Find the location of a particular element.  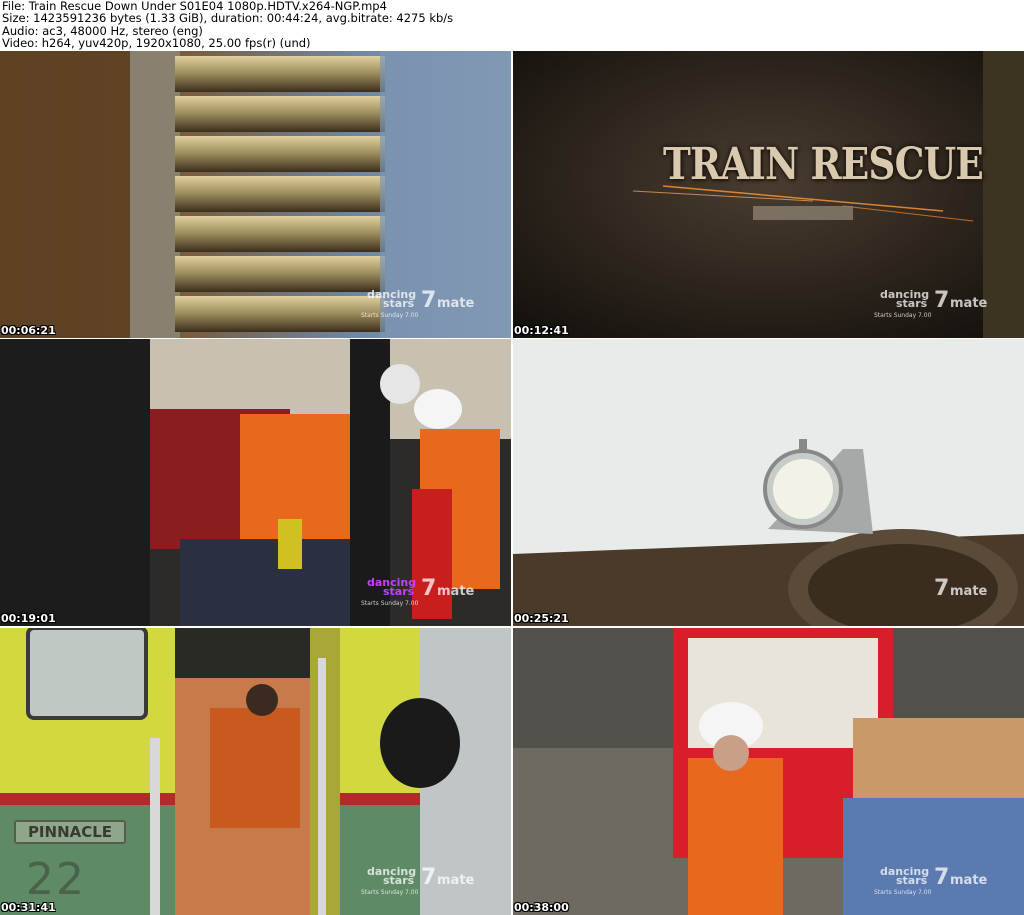

timestamp: 00:12:41 is located at coordinates (541, 330).